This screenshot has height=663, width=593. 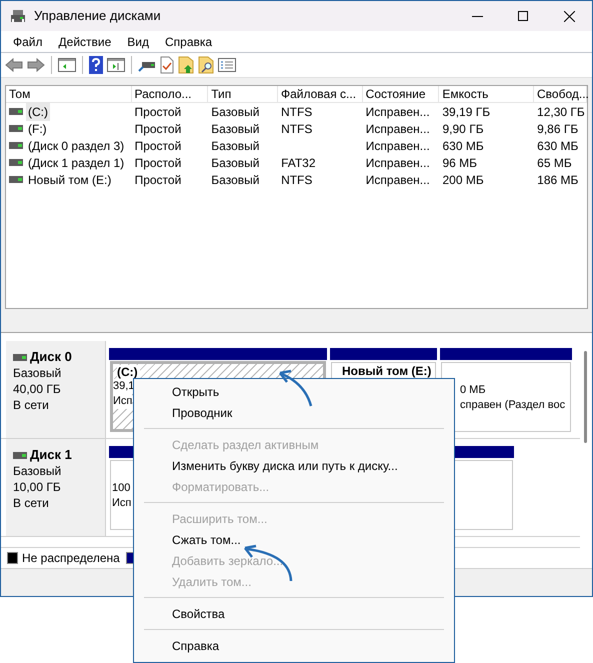 What do you see at coordinates (243, 94) in the screenshot?
I see `column-header: Тип` at bounding box center [243, 94].